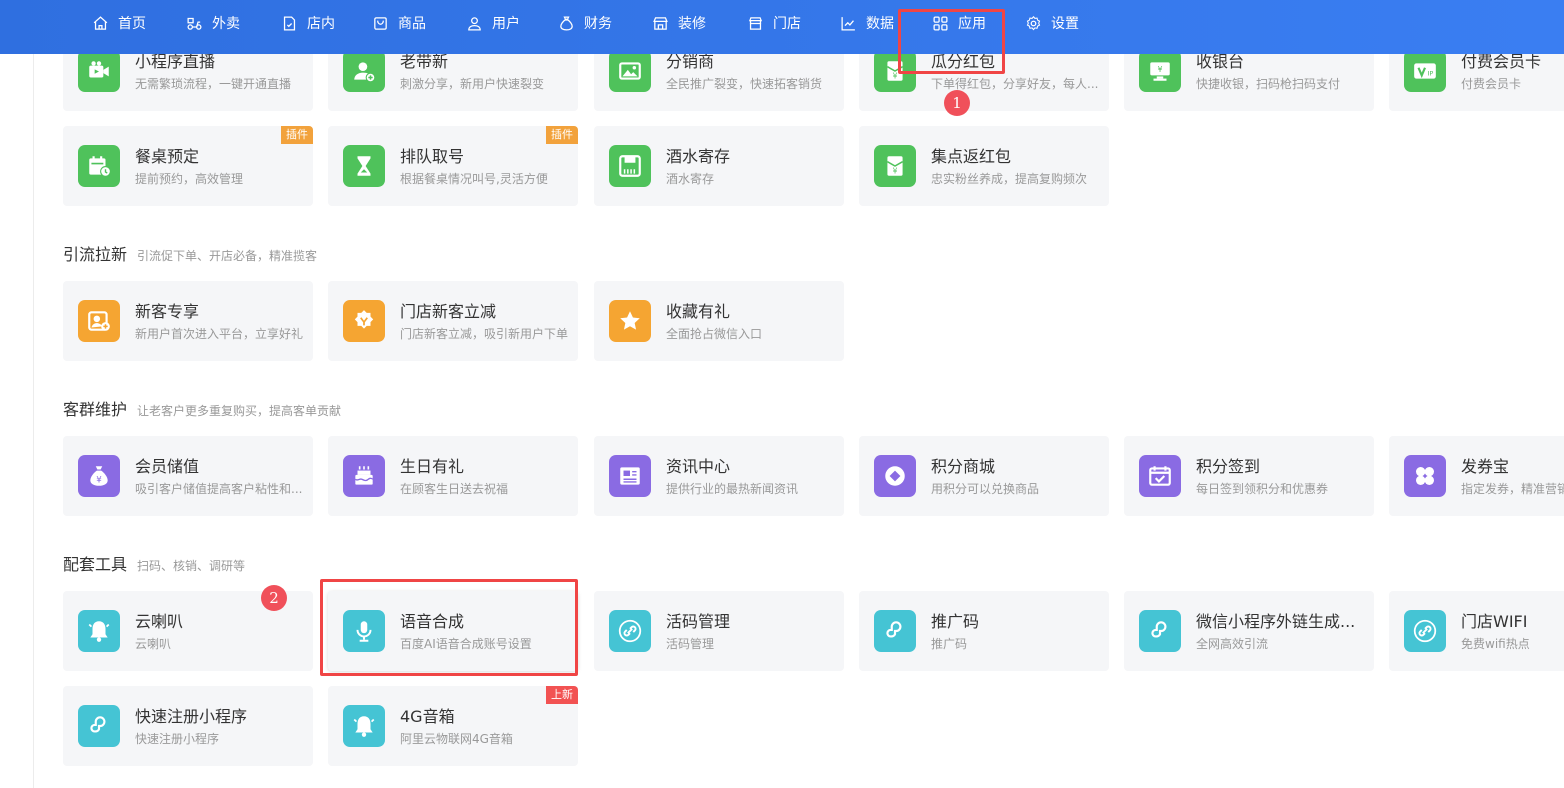  I want to click on nav-label: 商品, so click(412, 24).